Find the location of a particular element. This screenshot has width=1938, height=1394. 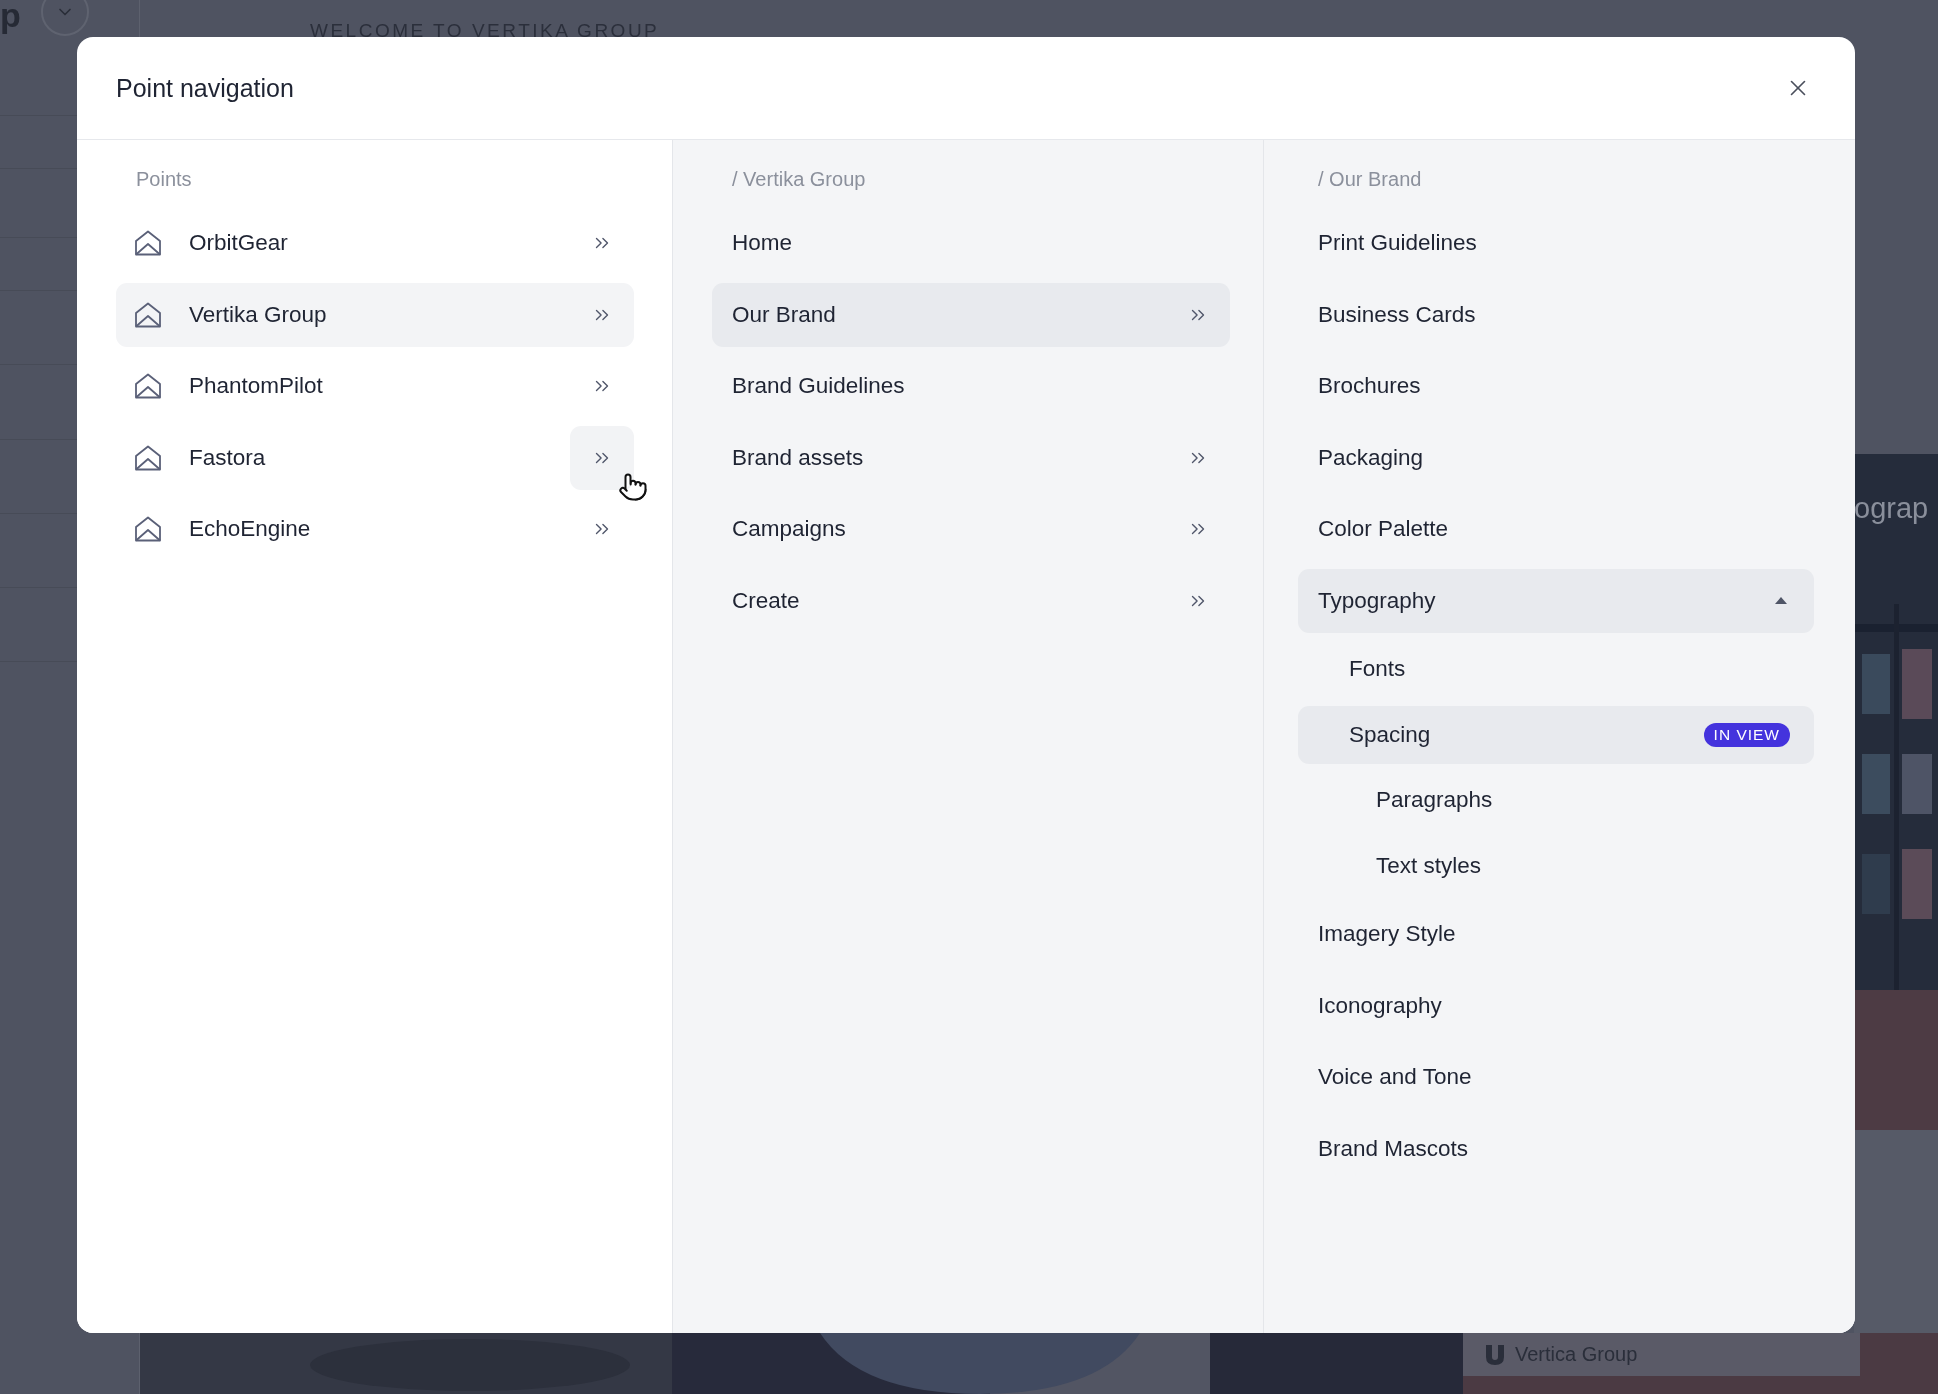

expand-button is located at coordinates (602, 457).